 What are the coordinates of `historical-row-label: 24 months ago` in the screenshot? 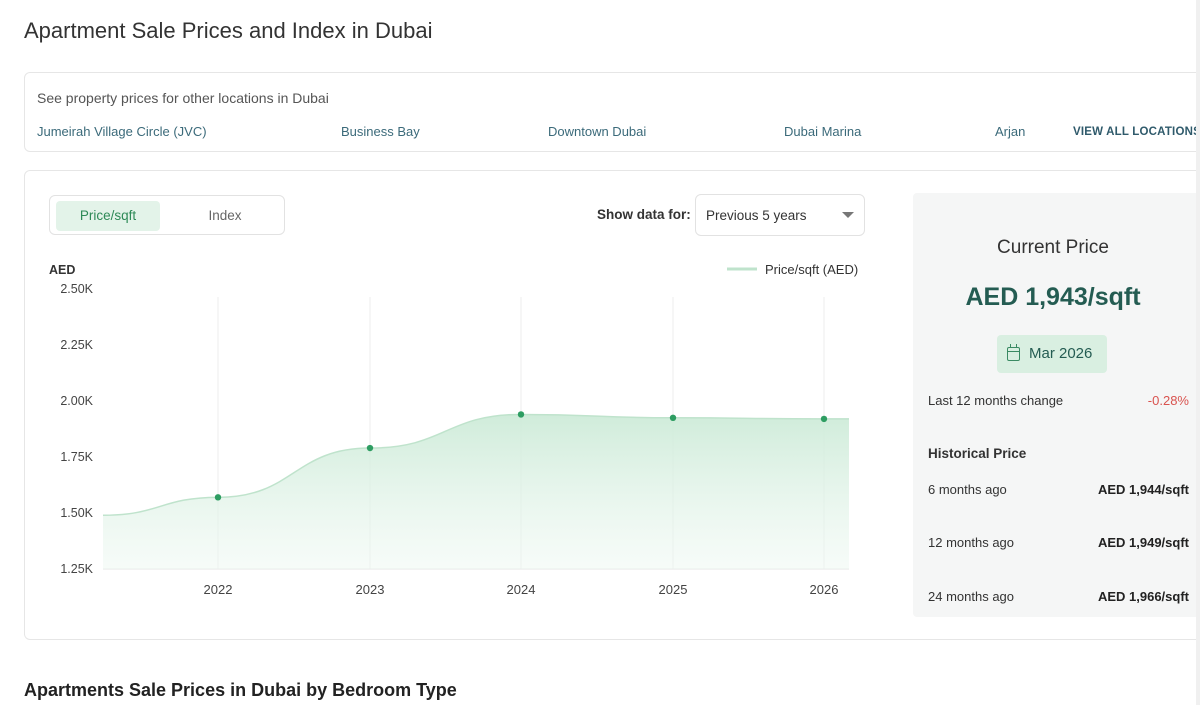 It's located at (971, 596).